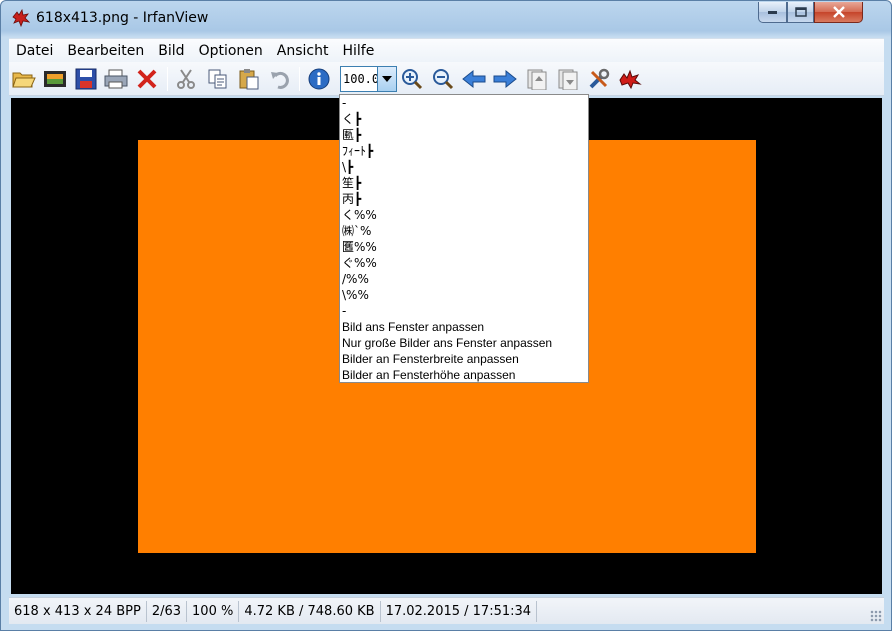 The height and width of the screenshot is (631, 892). I want to click on copy-button, so click(218, 79).